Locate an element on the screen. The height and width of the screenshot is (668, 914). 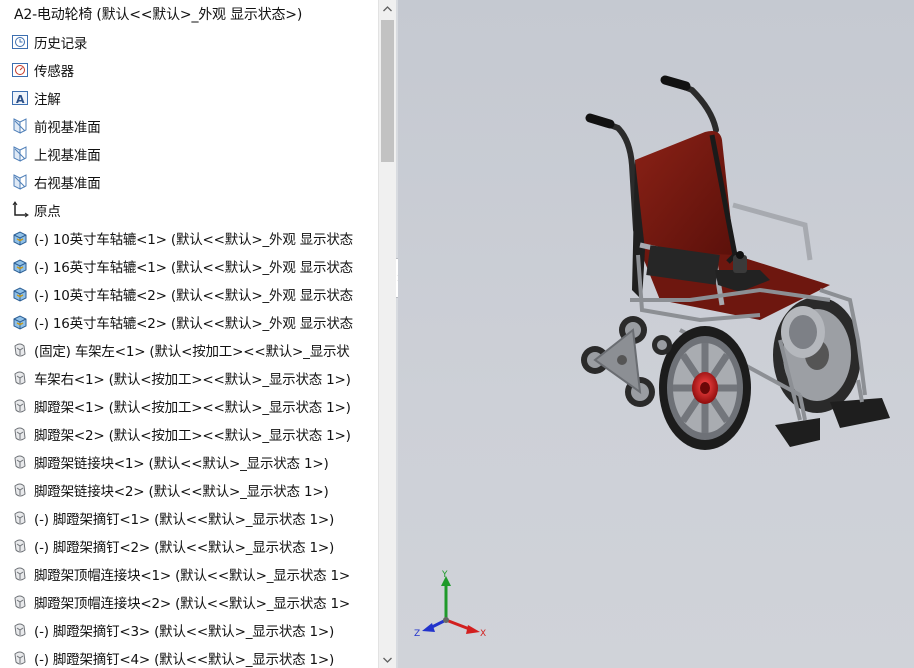
tree-item: 历史记录 is located at coordinates (189, 42).